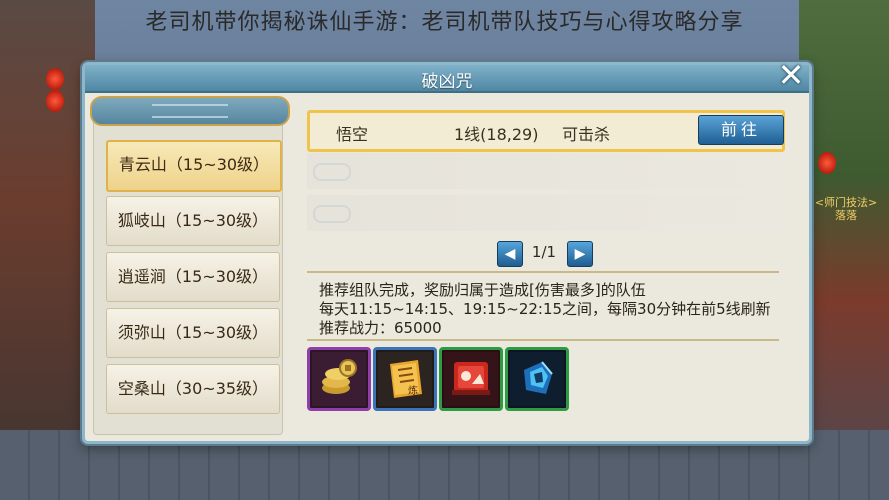  What do you see at coordinates (339, 376) in the screenshot?
I see `coins-icon` at bounding box center [339, 376].